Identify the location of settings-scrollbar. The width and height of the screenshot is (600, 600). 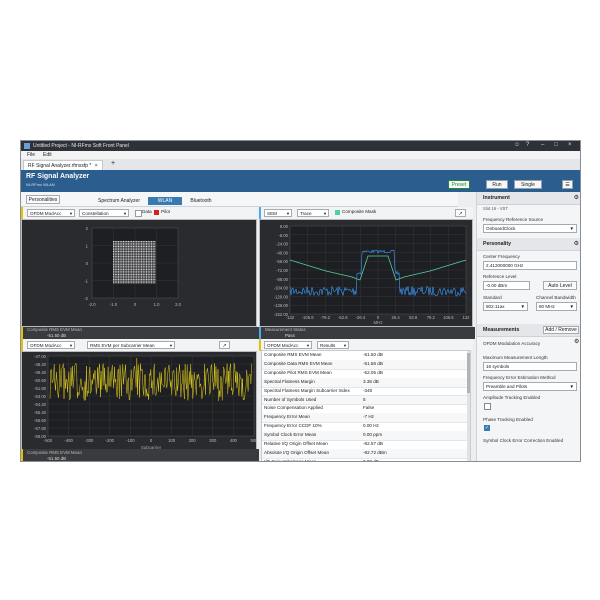
(580, 327).